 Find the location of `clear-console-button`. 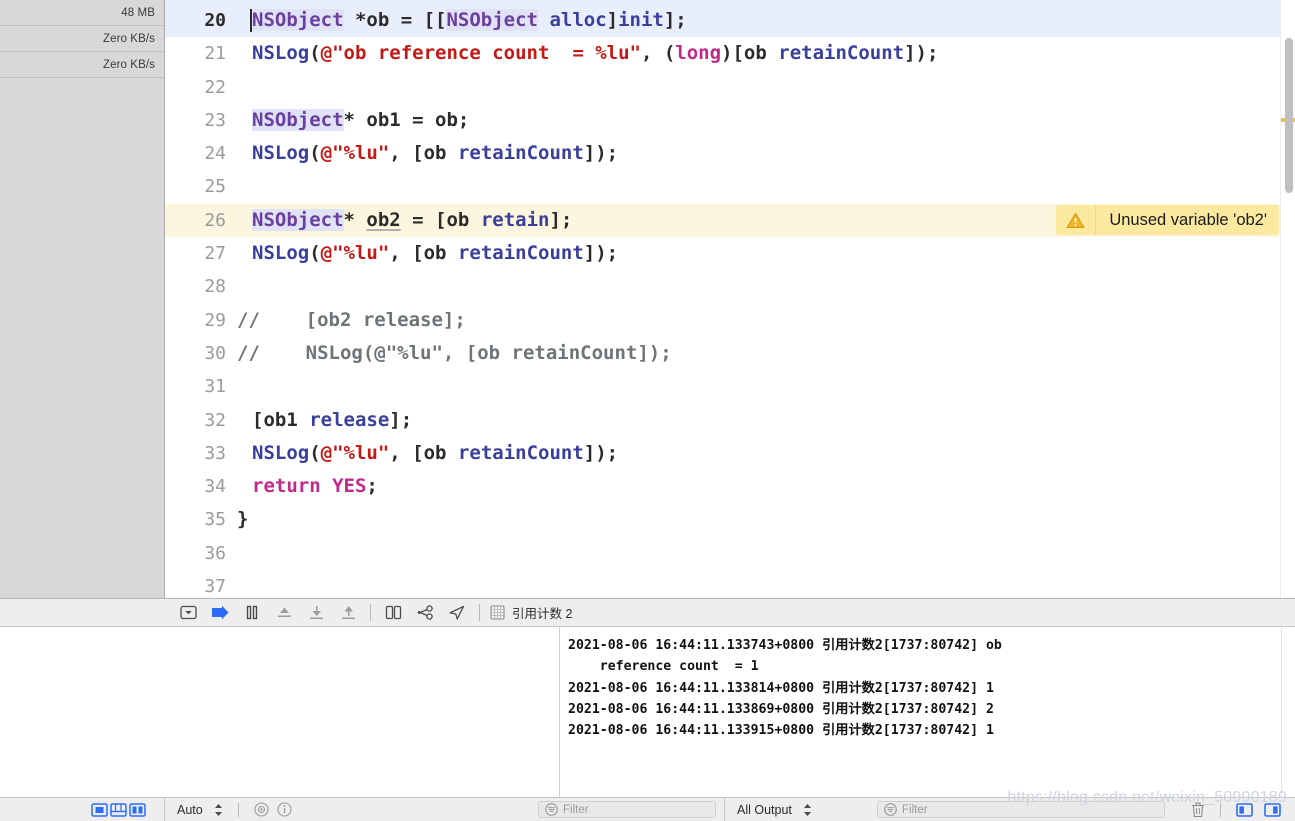

clear-console-button is located at coordinates (1198, 810).